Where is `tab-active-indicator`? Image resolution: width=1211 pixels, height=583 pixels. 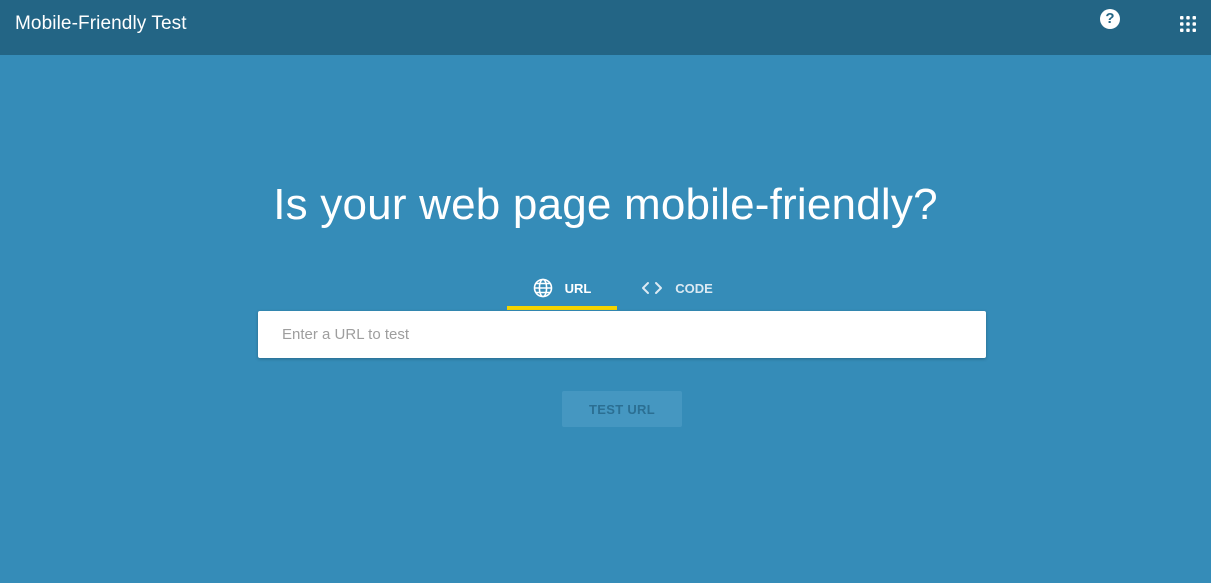
tab-active-indicator is located at coordinates (562, 308).